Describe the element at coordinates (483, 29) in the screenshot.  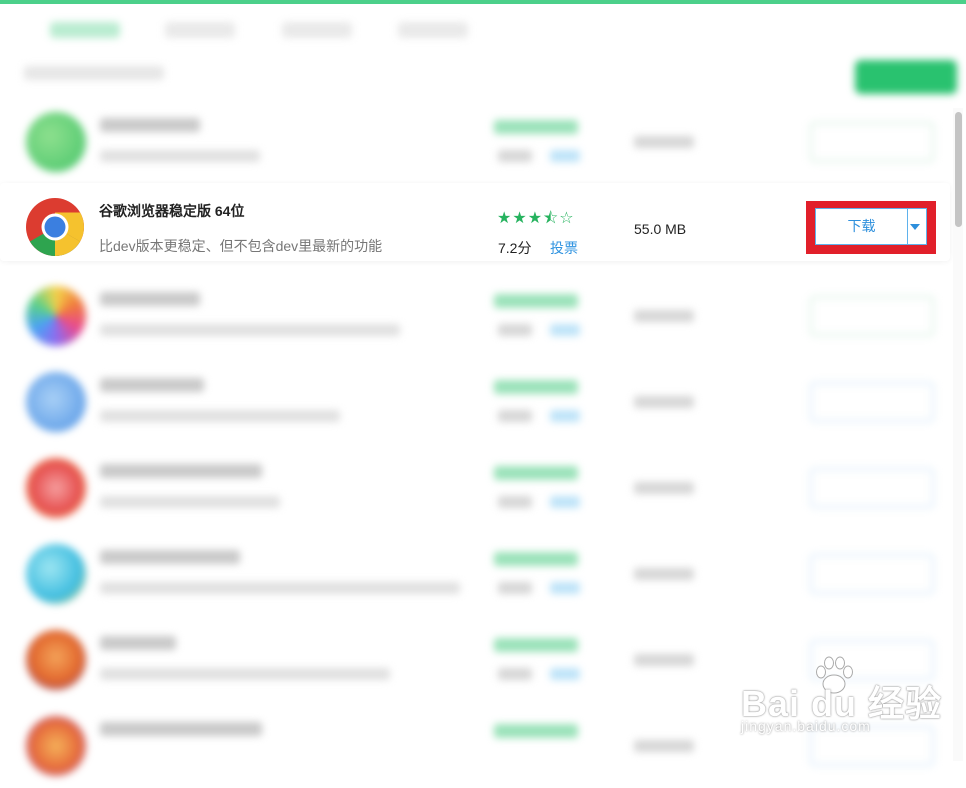
I see `category-tabs` at that location.